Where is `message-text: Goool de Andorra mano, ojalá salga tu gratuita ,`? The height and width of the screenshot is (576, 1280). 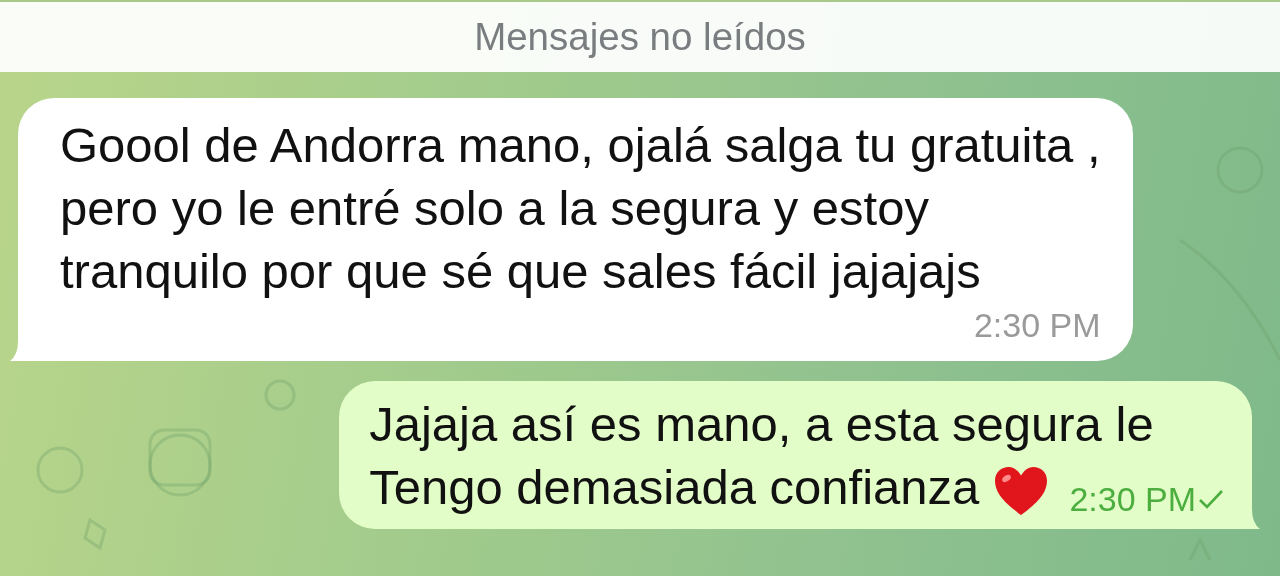
message-text: Goool de Andorra mano, ojalá salga tu gratuita , is located at coordinates (580, 145).